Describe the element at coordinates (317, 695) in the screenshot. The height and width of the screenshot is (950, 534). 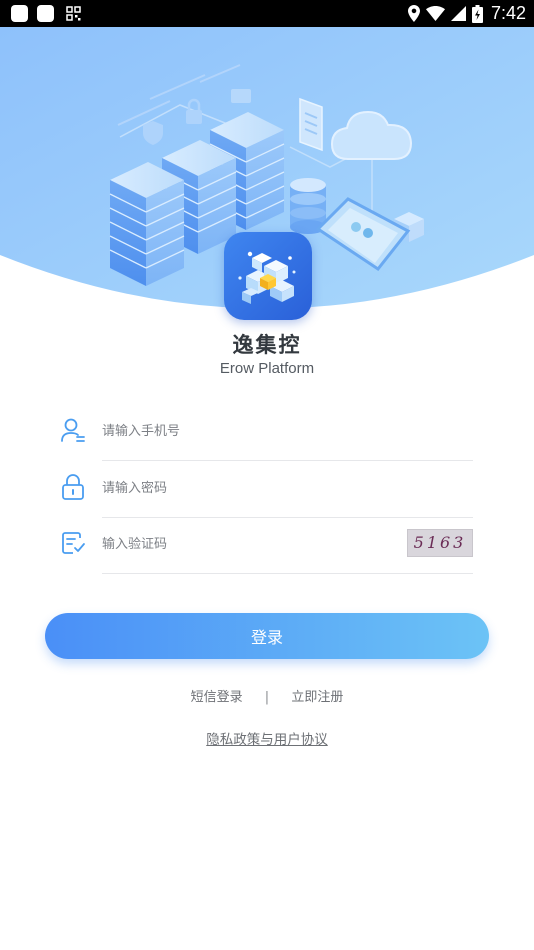
I see `register-link: 立即注册` at that location.